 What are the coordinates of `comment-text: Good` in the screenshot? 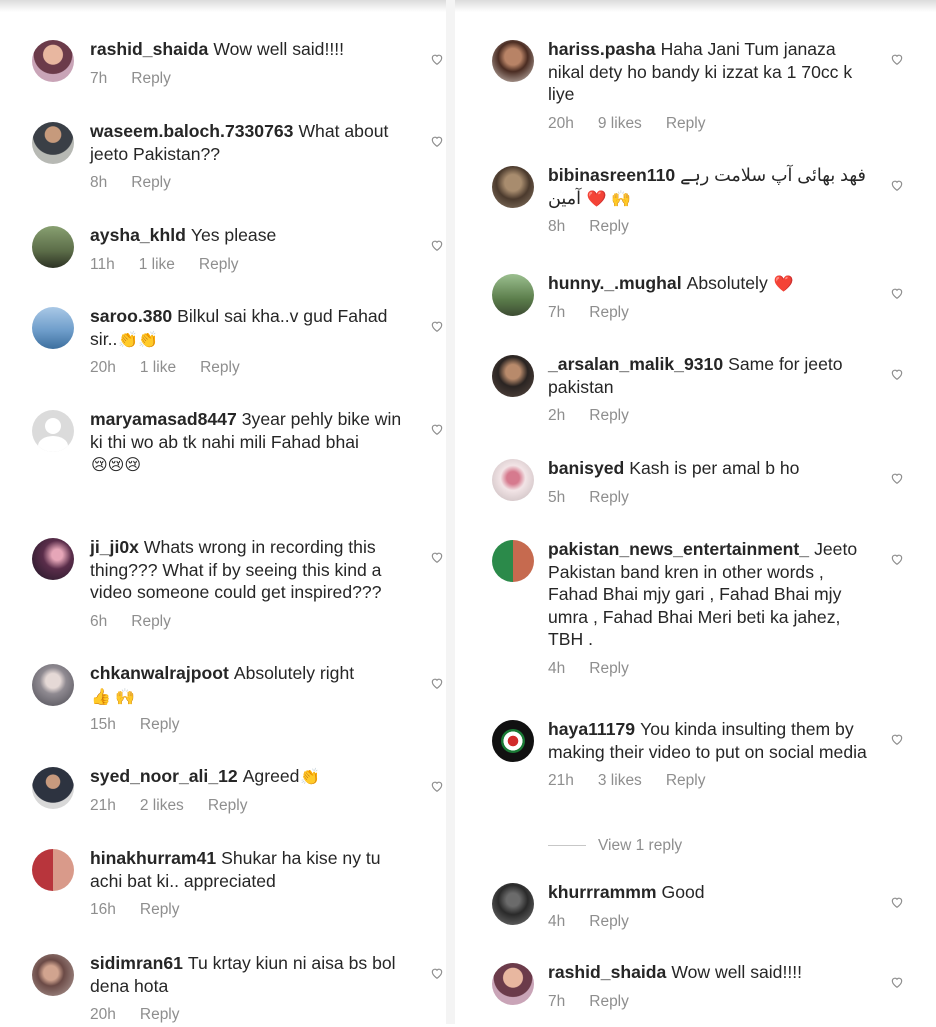 It's located at (683, 892).